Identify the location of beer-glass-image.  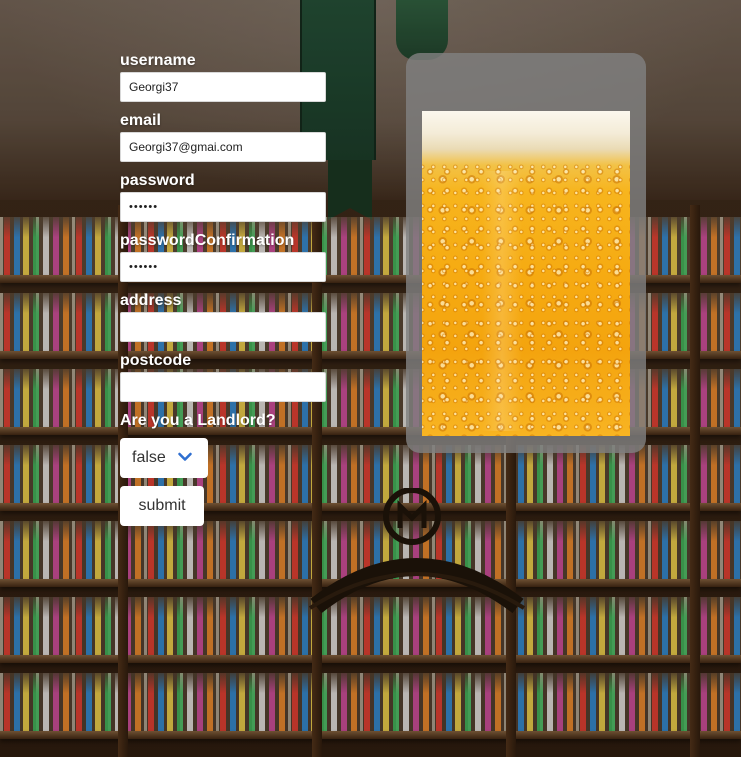
(526, 273).